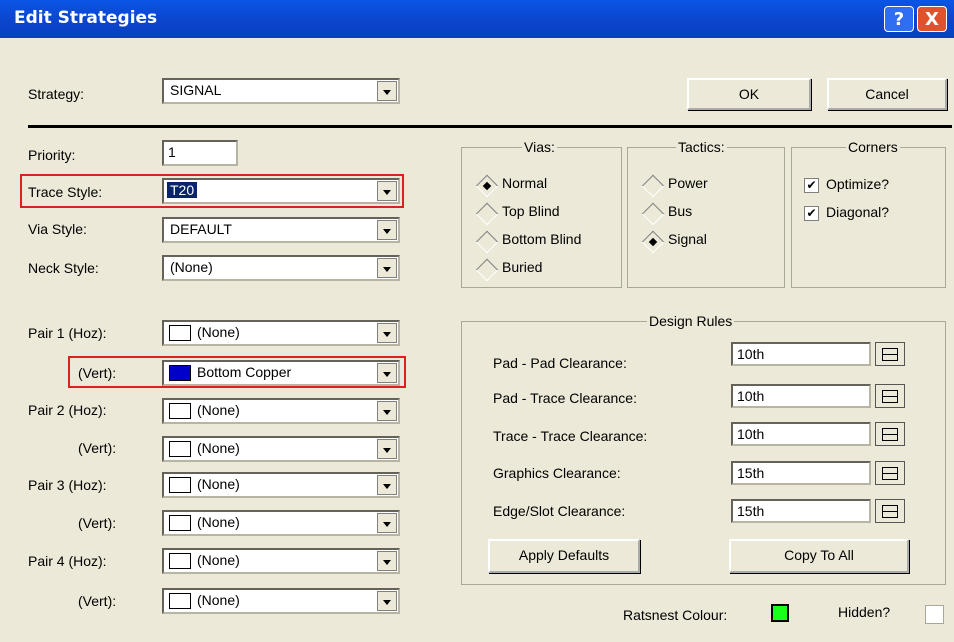  Describe the element at coordinates (858, 212) in the screenshot. I see `diagonal-label: Diagonal?` at that location.